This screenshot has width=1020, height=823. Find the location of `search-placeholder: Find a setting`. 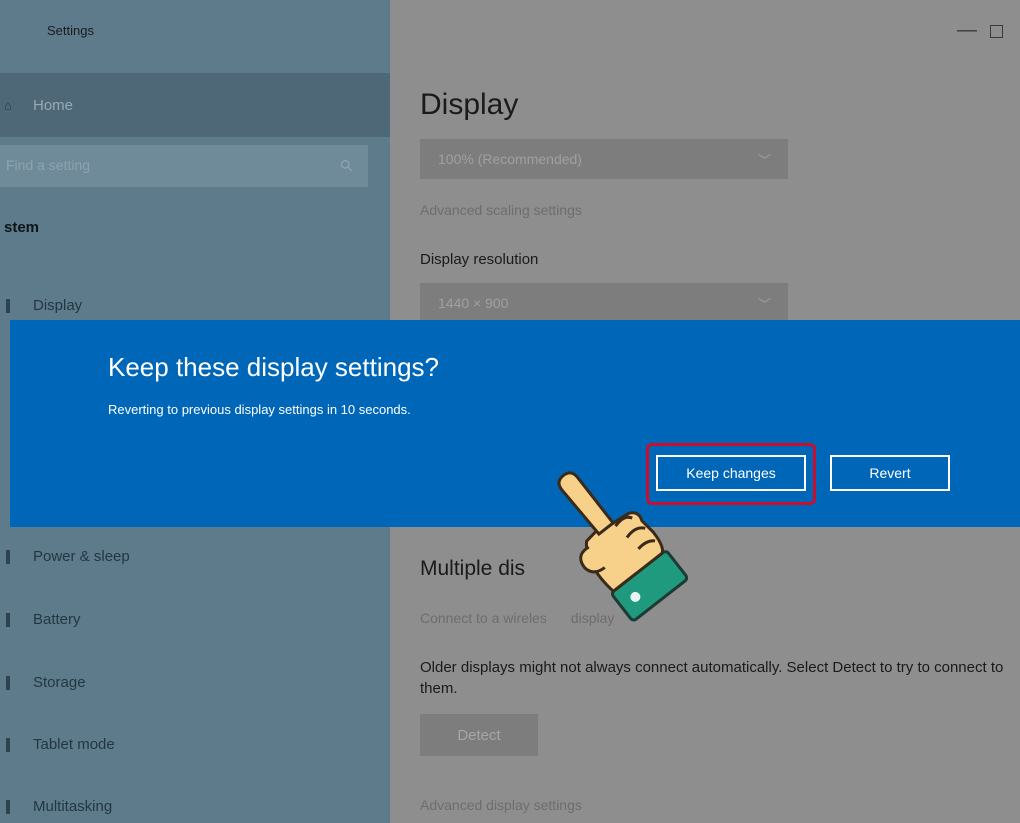

search-placeholder: Find a setting is located at coordinates (48, 165).